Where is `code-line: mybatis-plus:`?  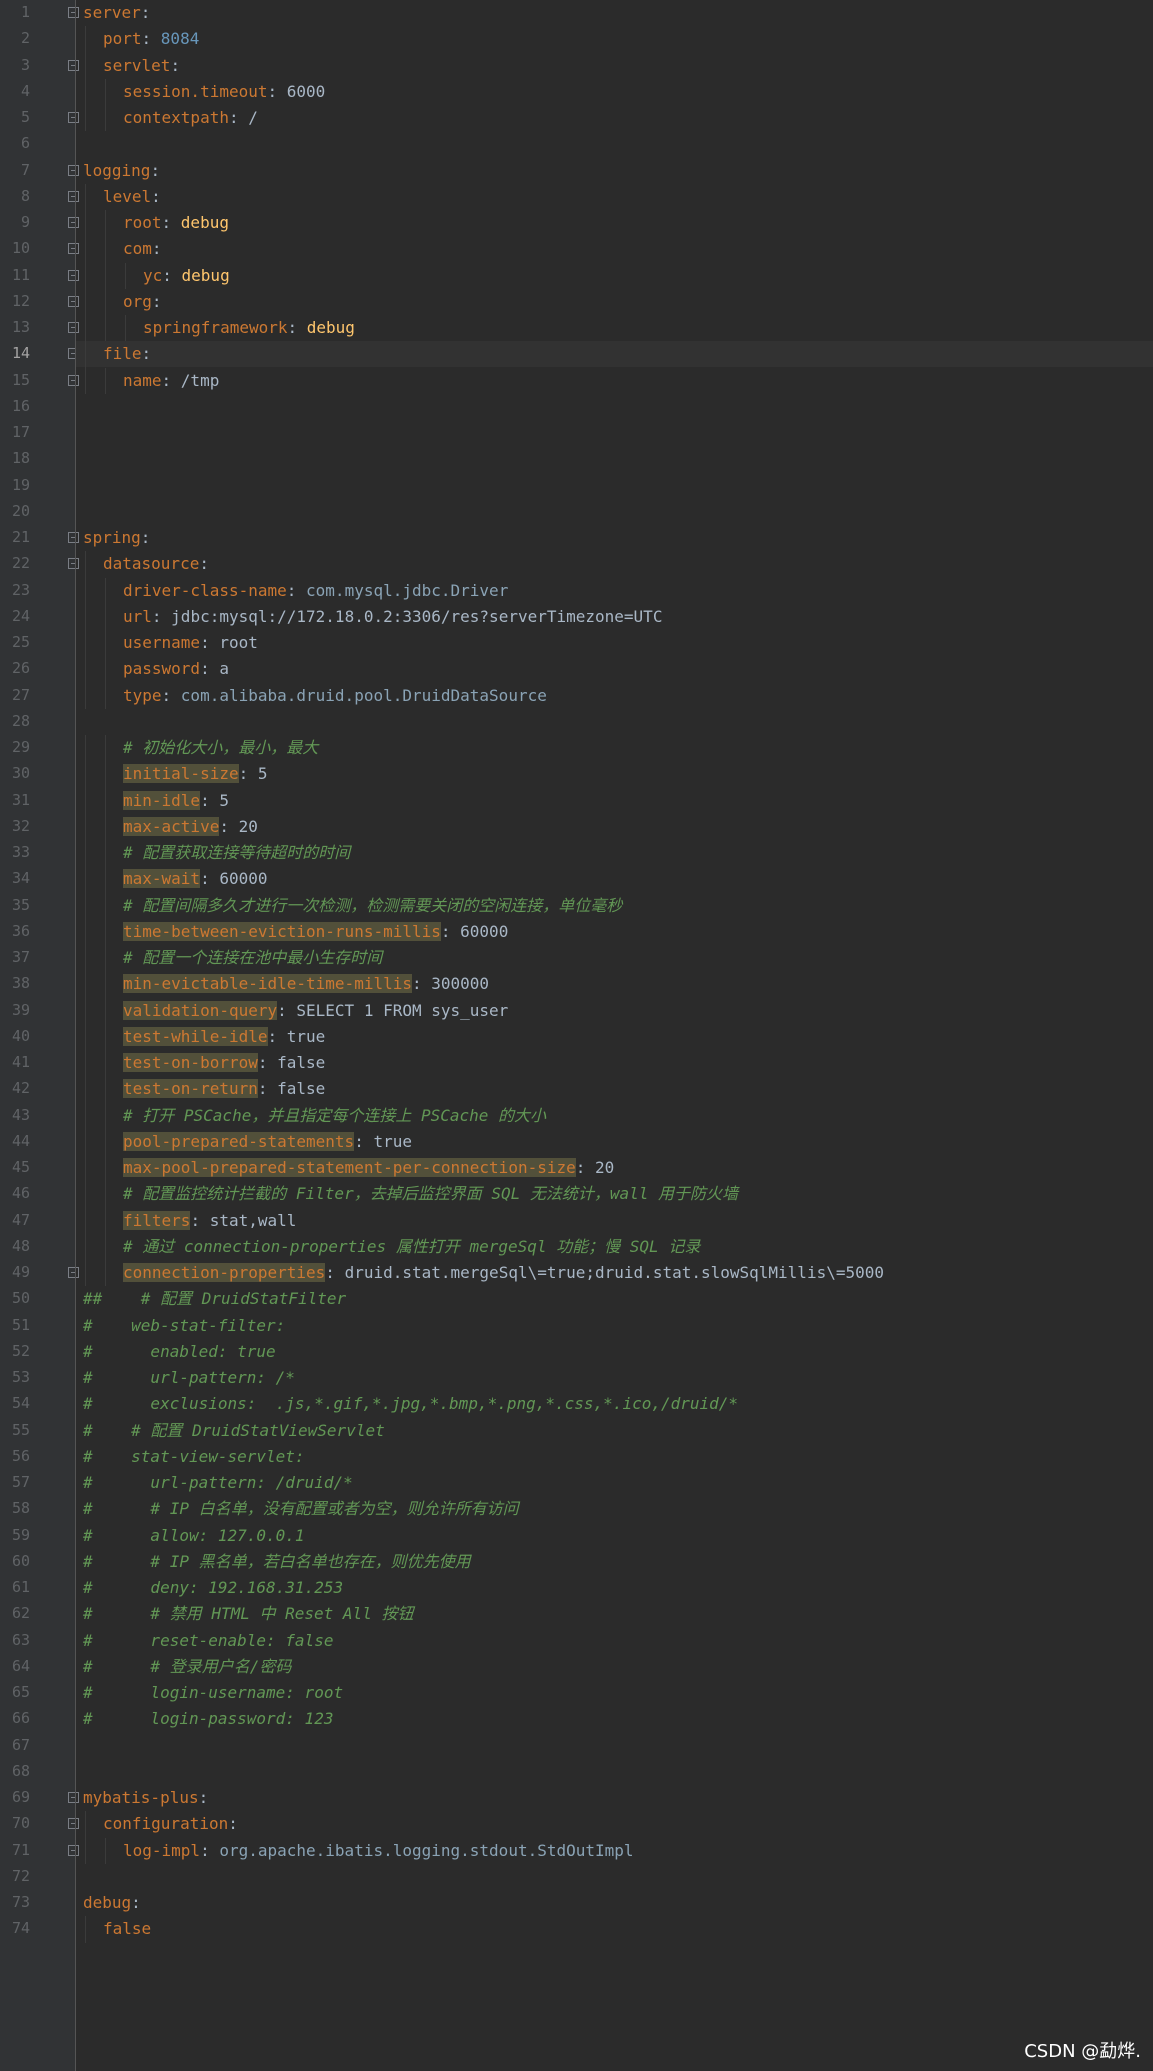 code-line: mybatis-plus: is located at coordinates (145, 1803).